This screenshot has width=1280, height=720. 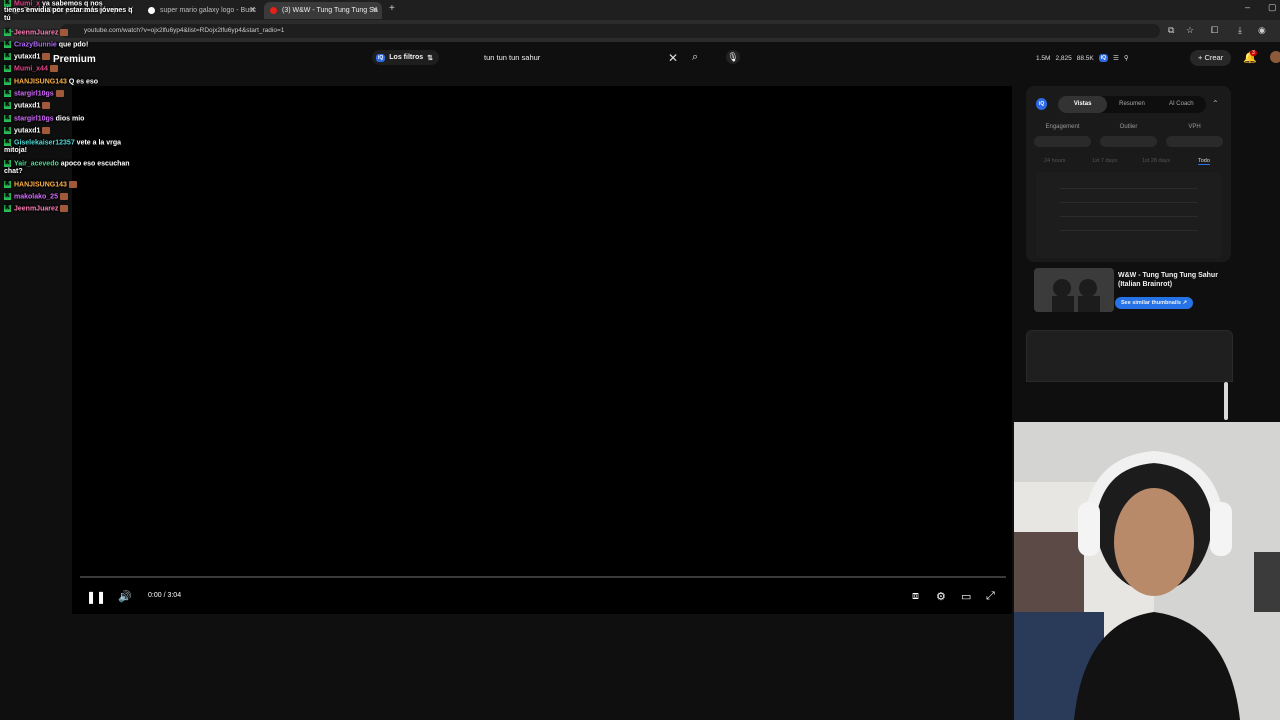 I want to click on secondary-panel, so click(x=1129, y=356).